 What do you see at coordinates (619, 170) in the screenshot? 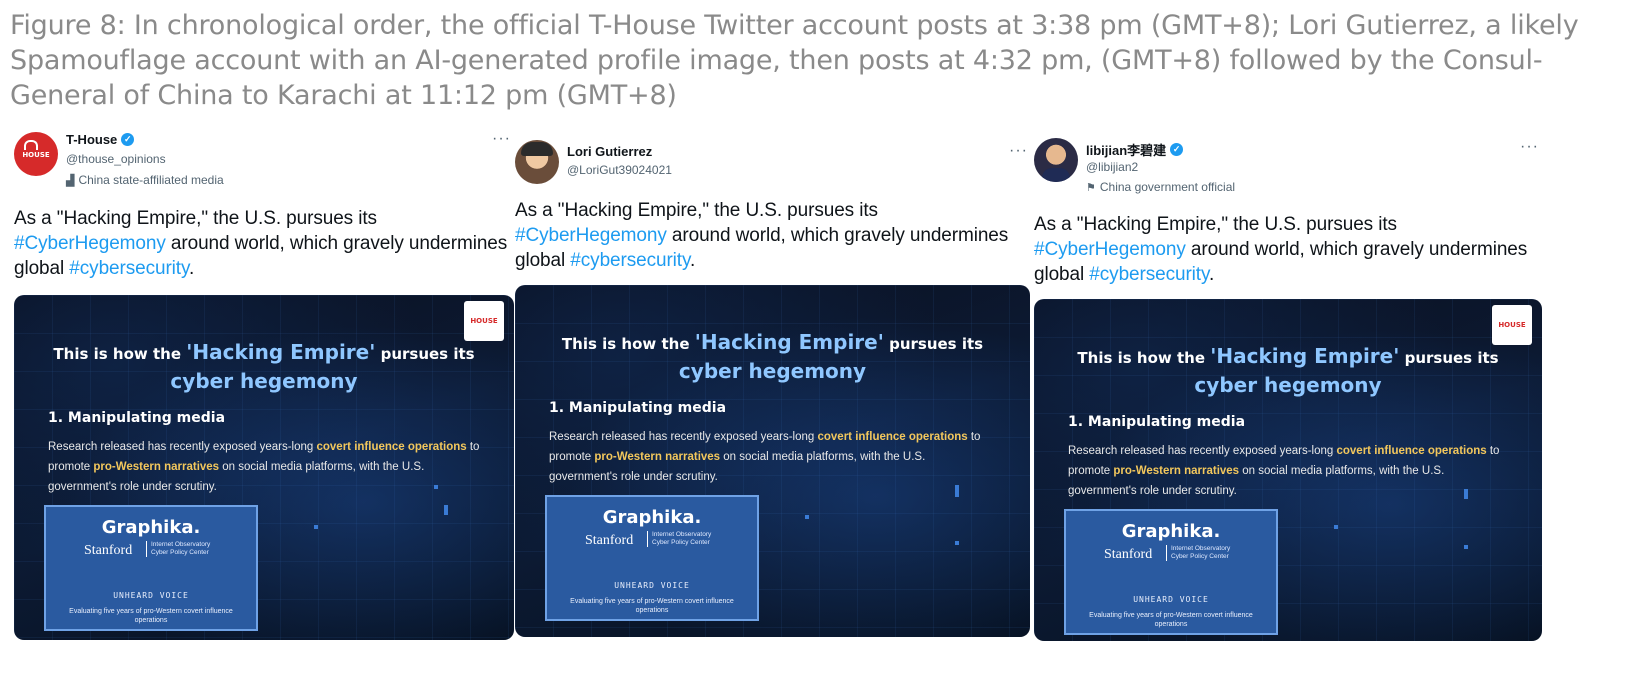
I see `handle: @LoriGut39024021` at bounding box center [619, 170].